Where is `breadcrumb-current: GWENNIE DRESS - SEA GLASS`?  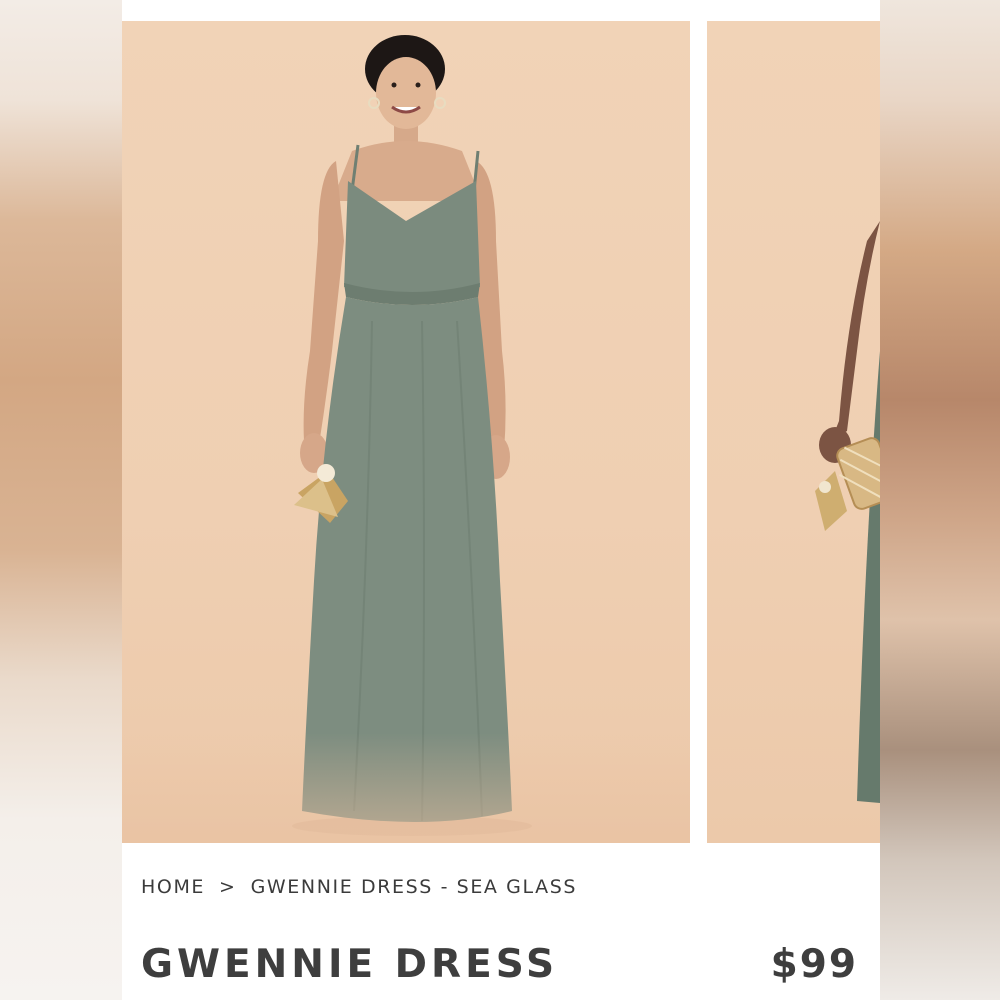 breadcrumb-current: GWENNIE DRESS - SEA GLASS is located at coordinates (414, 887).